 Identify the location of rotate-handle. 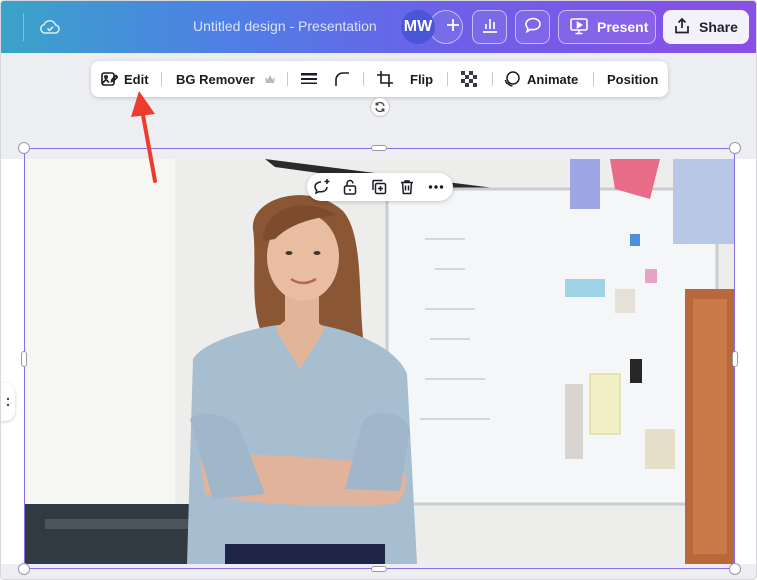
(380, 107).